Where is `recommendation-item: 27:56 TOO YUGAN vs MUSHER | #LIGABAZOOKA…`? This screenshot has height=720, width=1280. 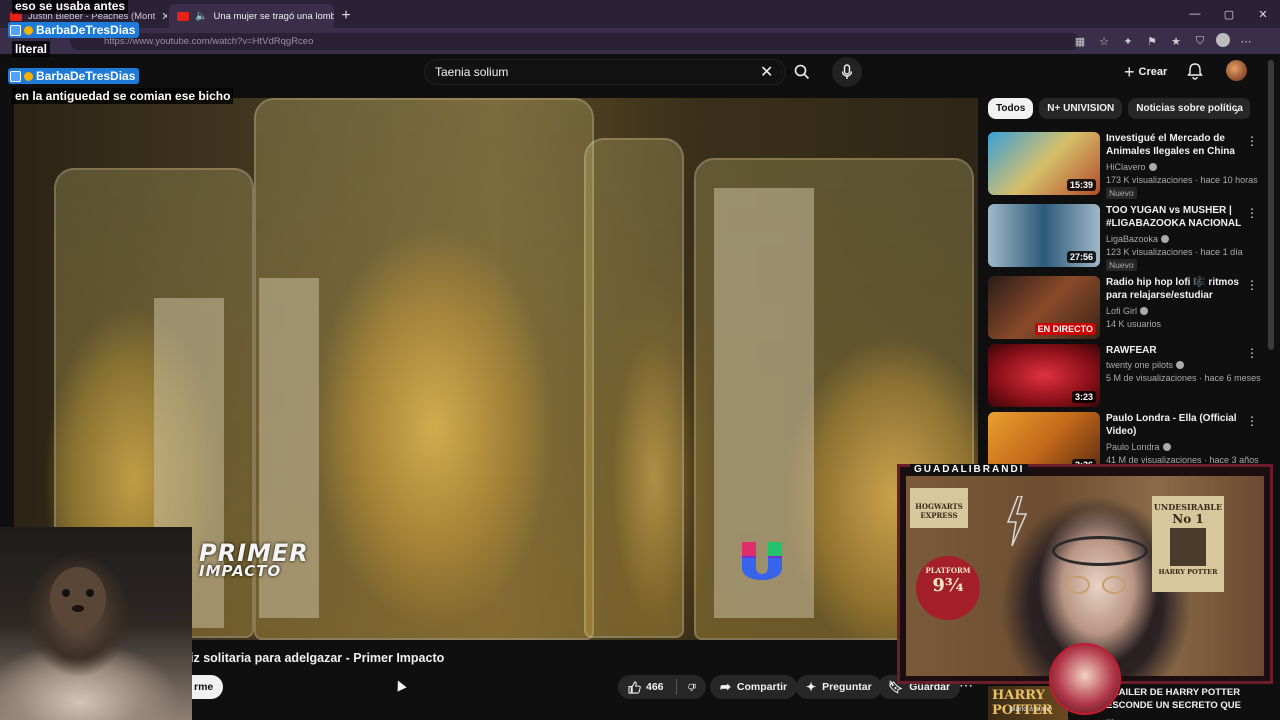
recommendation-item: 27:56 TOO YUGAN vs MUSHER | #LIGABAZOOKA… is located at coordinates (1128, 237).